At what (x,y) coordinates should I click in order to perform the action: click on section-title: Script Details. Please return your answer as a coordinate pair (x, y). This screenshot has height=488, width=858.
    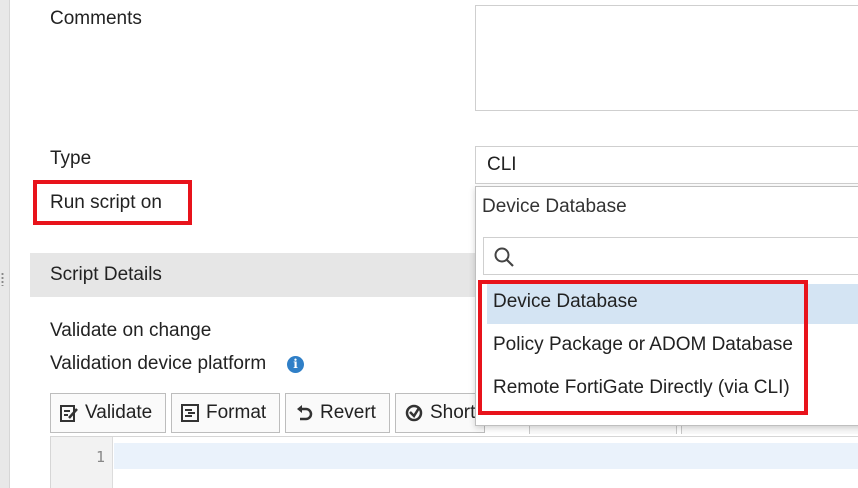
    Looking at the image, I should click on (106, 274).